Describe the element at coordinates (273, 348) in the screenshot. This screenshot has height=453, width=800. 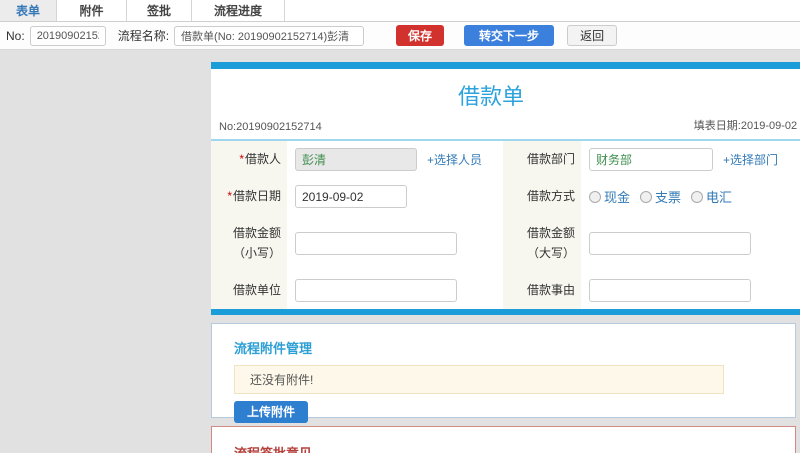
I see `attachment-heading: 流程附件管理` at that location.